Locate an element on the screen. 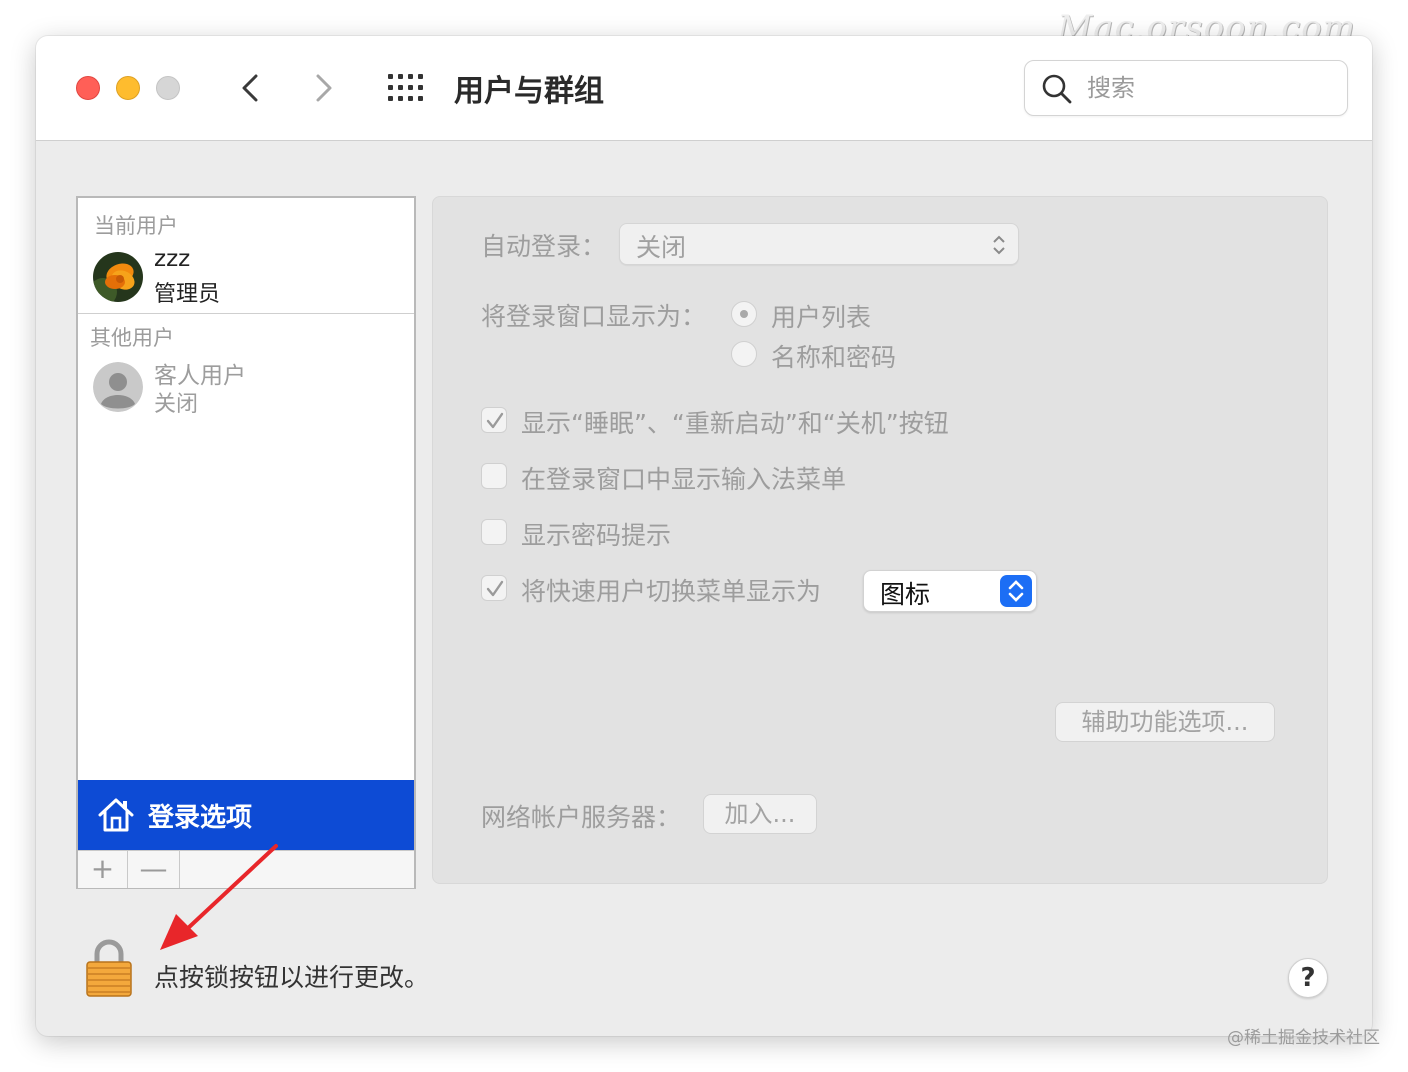 Image resolution: width=1408 pixels, height=1072 pixels. checkbox-password-hints-label: 显示密码提示 is located at coordinates (596, 535).